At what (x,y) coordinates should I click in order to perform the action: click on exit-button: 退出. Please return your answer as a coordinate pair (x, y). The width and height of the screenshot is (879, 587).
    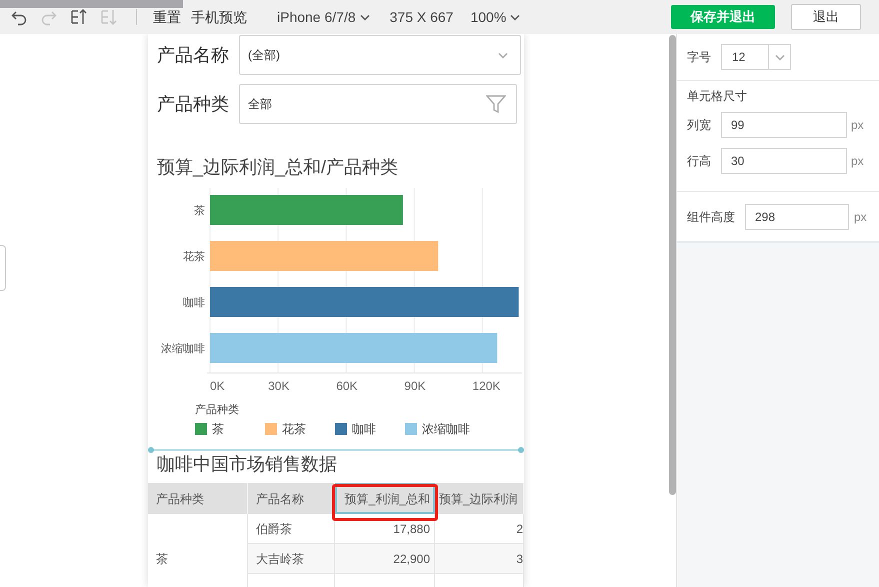
    Looking at the image, I should click on (826, 17).